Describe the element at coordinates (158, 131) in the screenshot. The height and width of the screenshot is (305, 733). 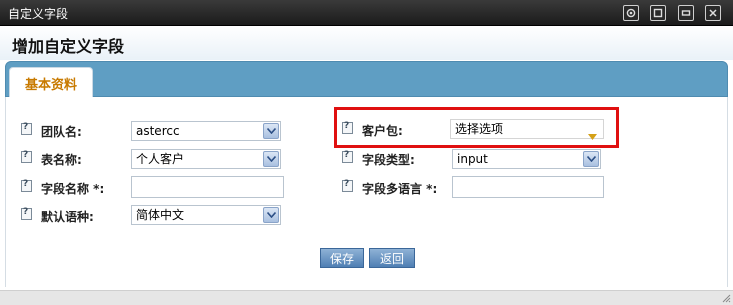
I see `team-value: astercc` at that location.